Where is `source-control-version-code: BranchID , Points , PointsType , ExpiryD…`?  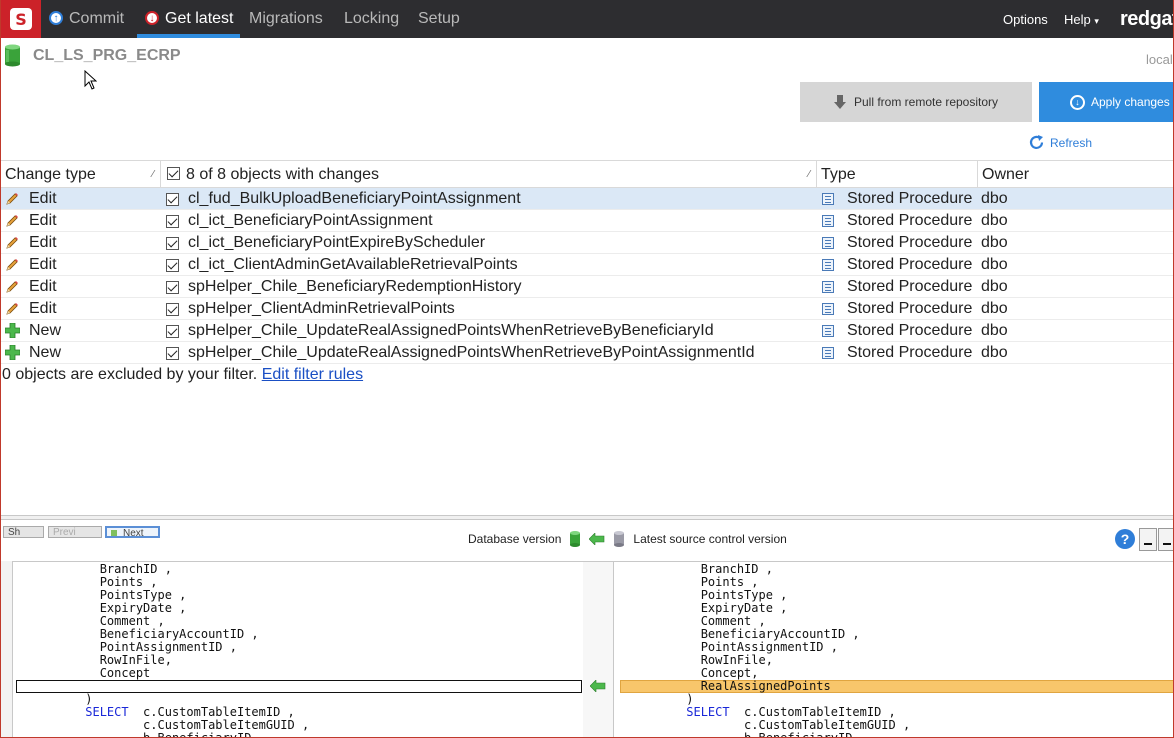
source-control-version-code: BranchID , Points , PointsType , ExpiryD… is located at coordinates (893, 649).